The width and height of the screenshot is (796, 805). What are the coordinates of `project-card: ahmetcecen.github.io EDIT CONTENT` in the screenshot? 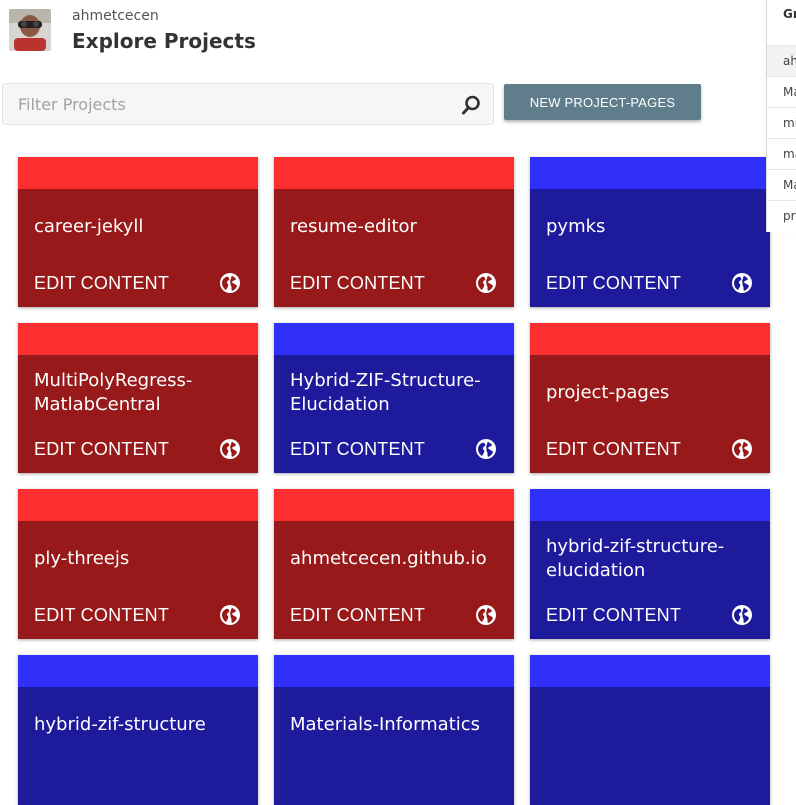 It's located at (394, 564).